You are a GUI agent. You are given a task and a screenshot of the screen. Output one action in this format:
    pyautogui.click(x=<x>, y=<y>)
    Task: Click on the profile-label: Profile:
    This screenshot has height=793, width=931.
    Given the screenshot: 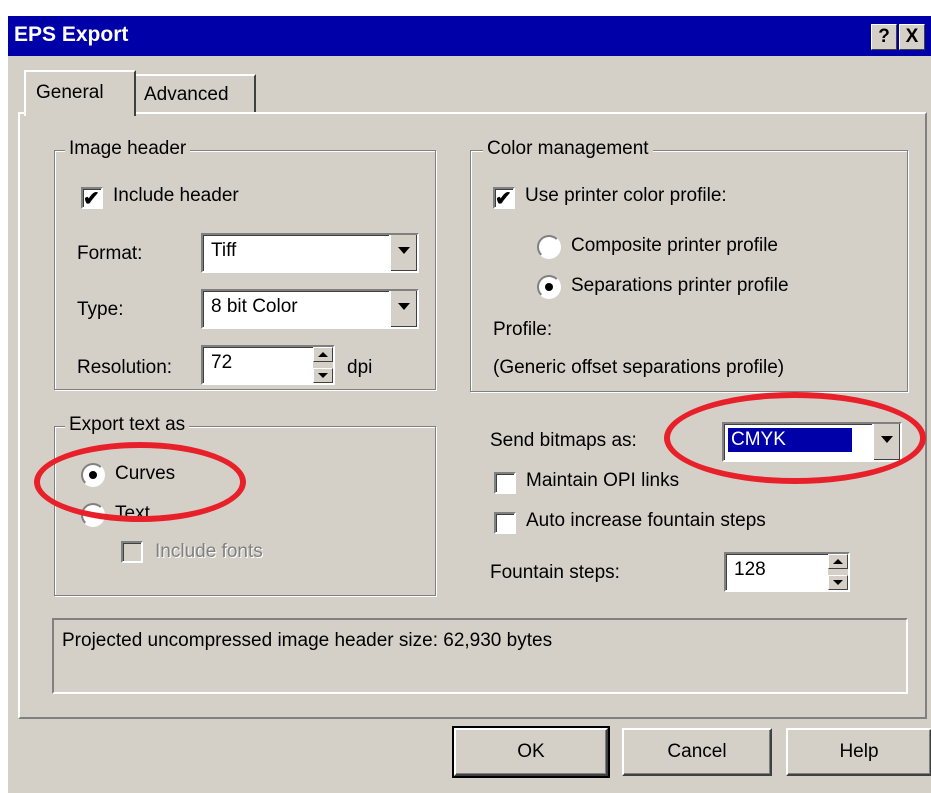 What is the action you would take?
    pyautogui.click(x=523, y=329)
    